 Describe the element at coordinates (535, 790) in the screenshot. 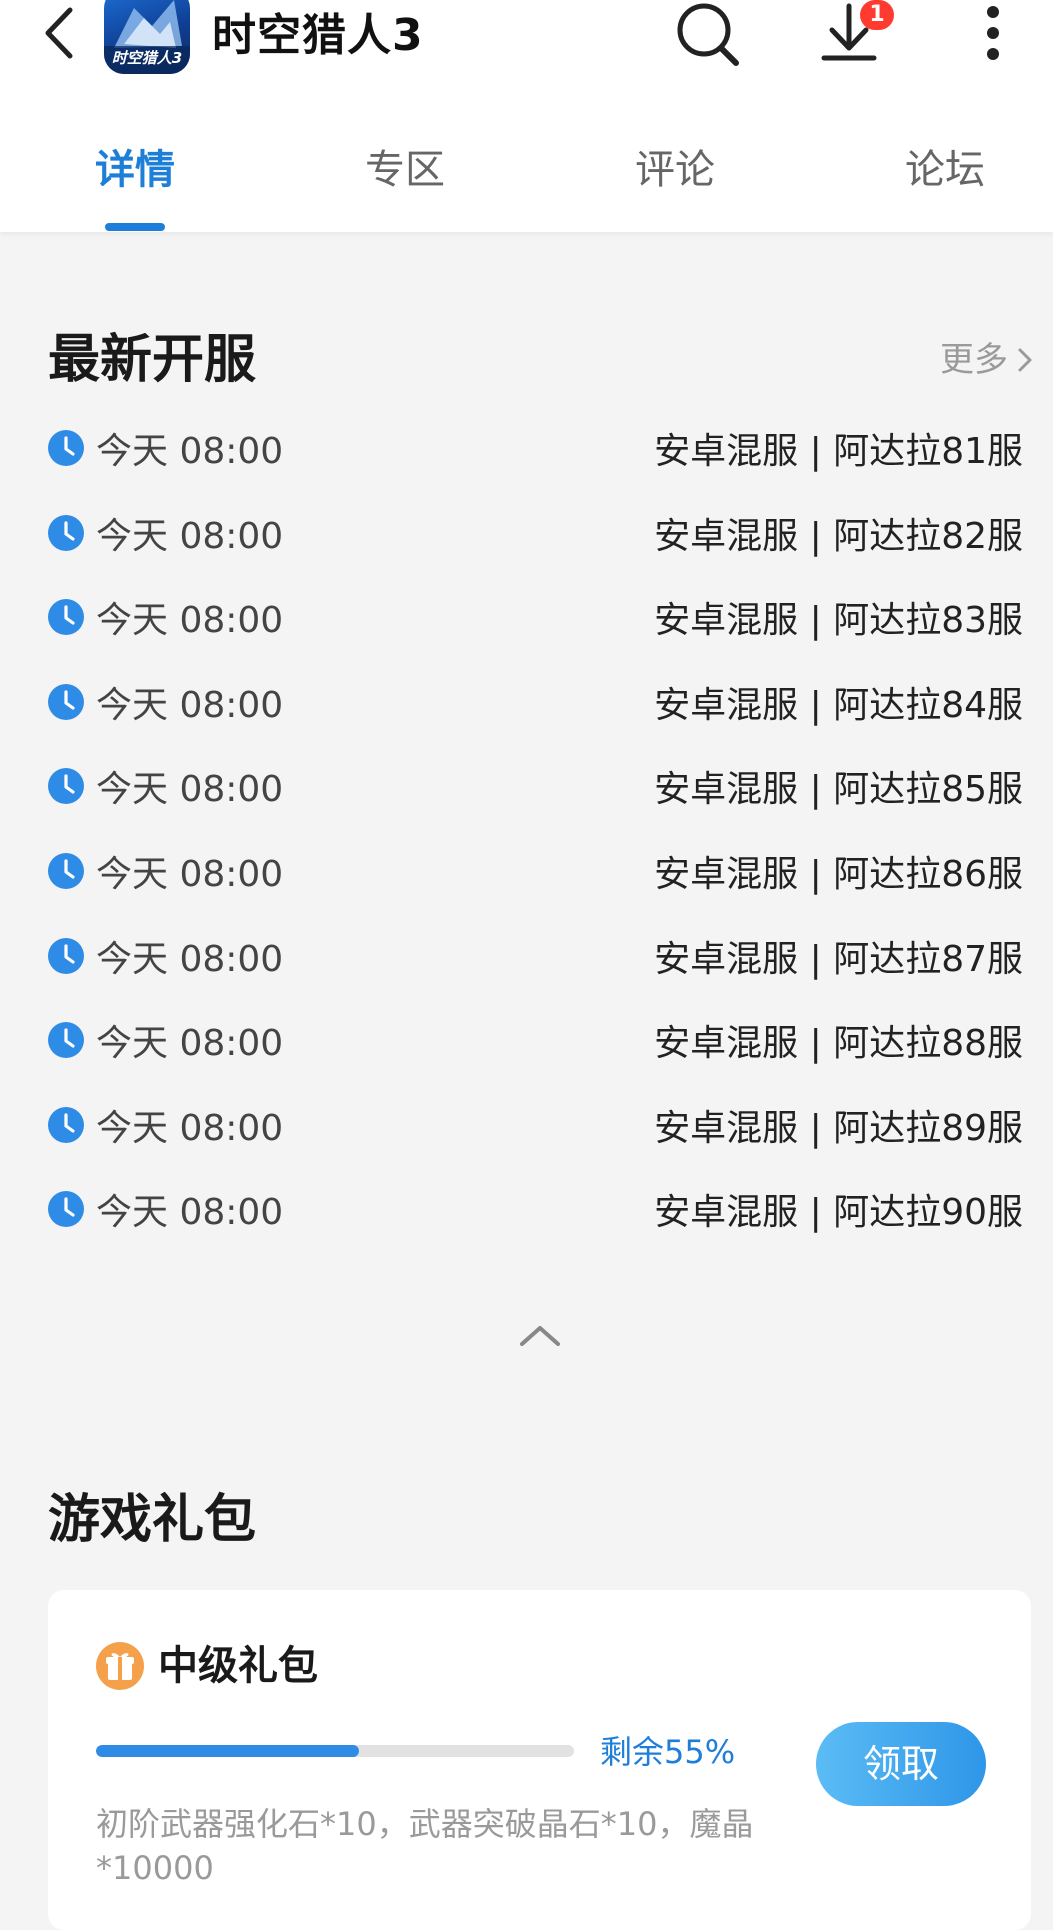

I see `server-row: 今天 08:00 安卓混服 | 阿达拉85服` at that location.